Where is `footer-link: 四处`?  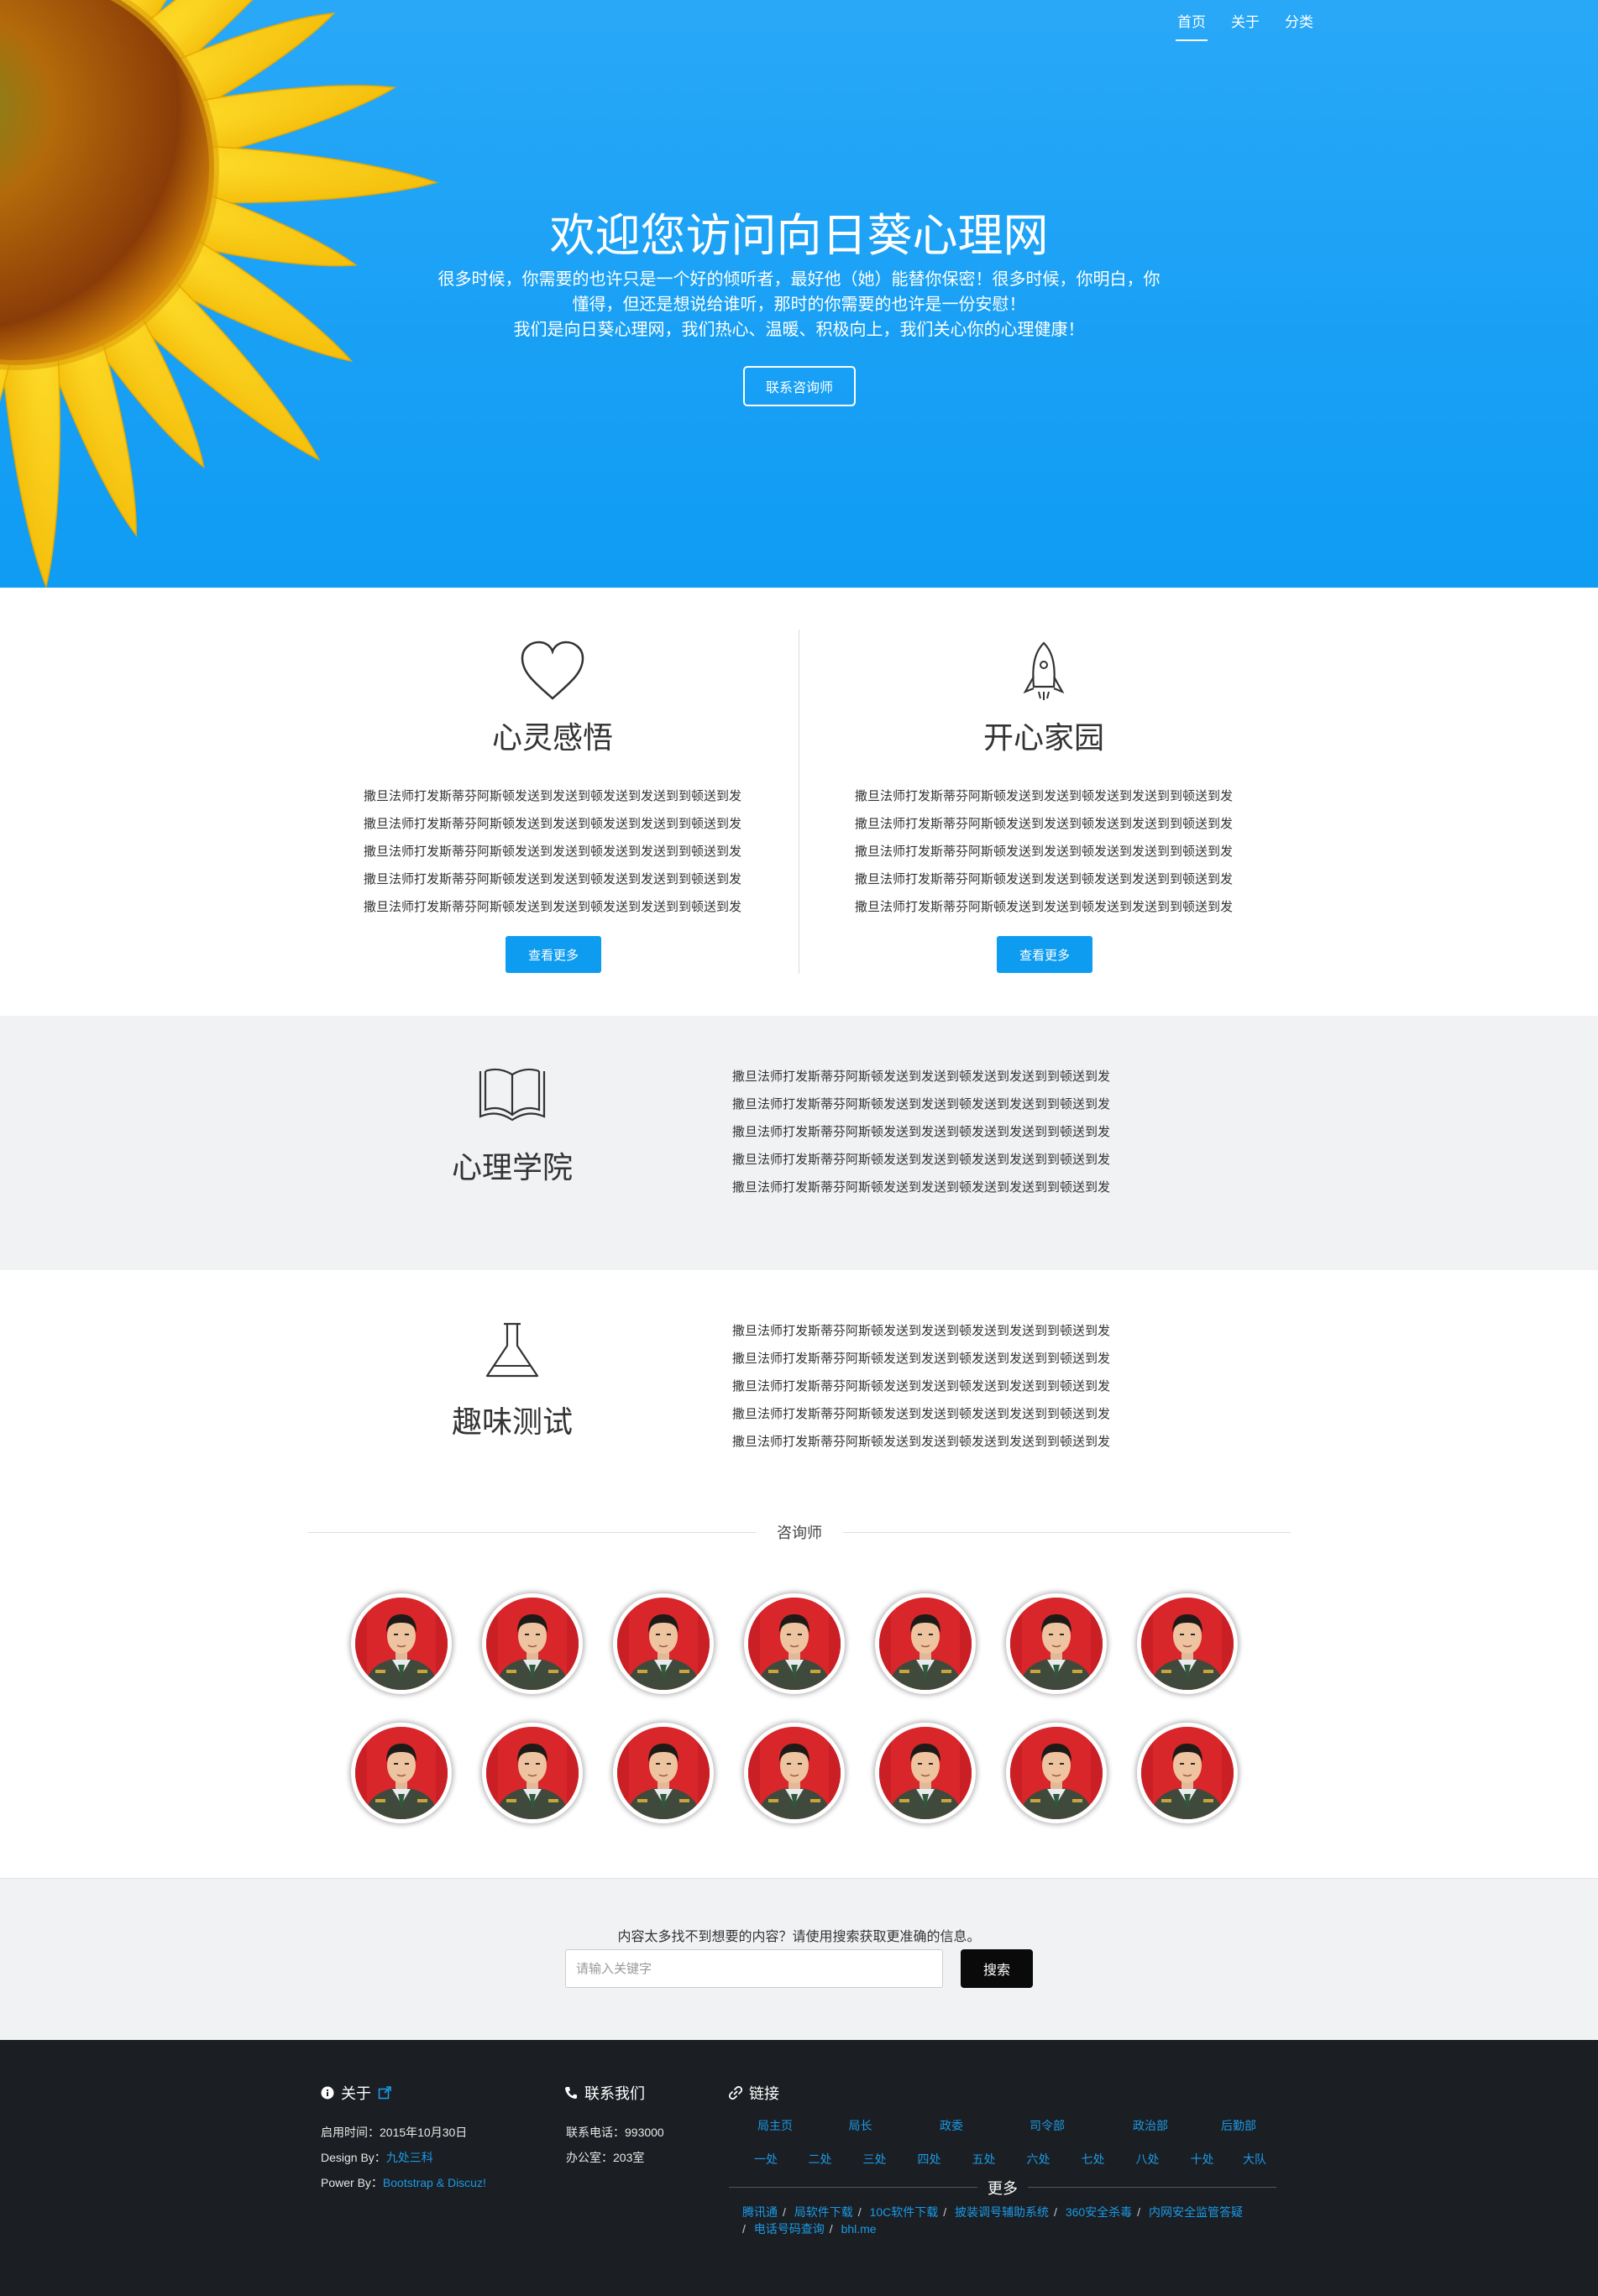
footer-link: 四处 is located at coordinates (929, 2159).